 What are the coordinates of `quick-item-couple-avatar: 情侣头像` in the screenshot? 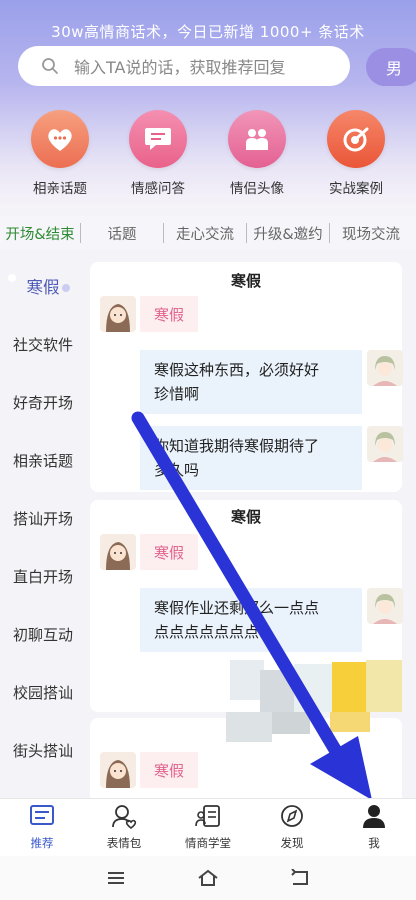 It's located at (257, 153).